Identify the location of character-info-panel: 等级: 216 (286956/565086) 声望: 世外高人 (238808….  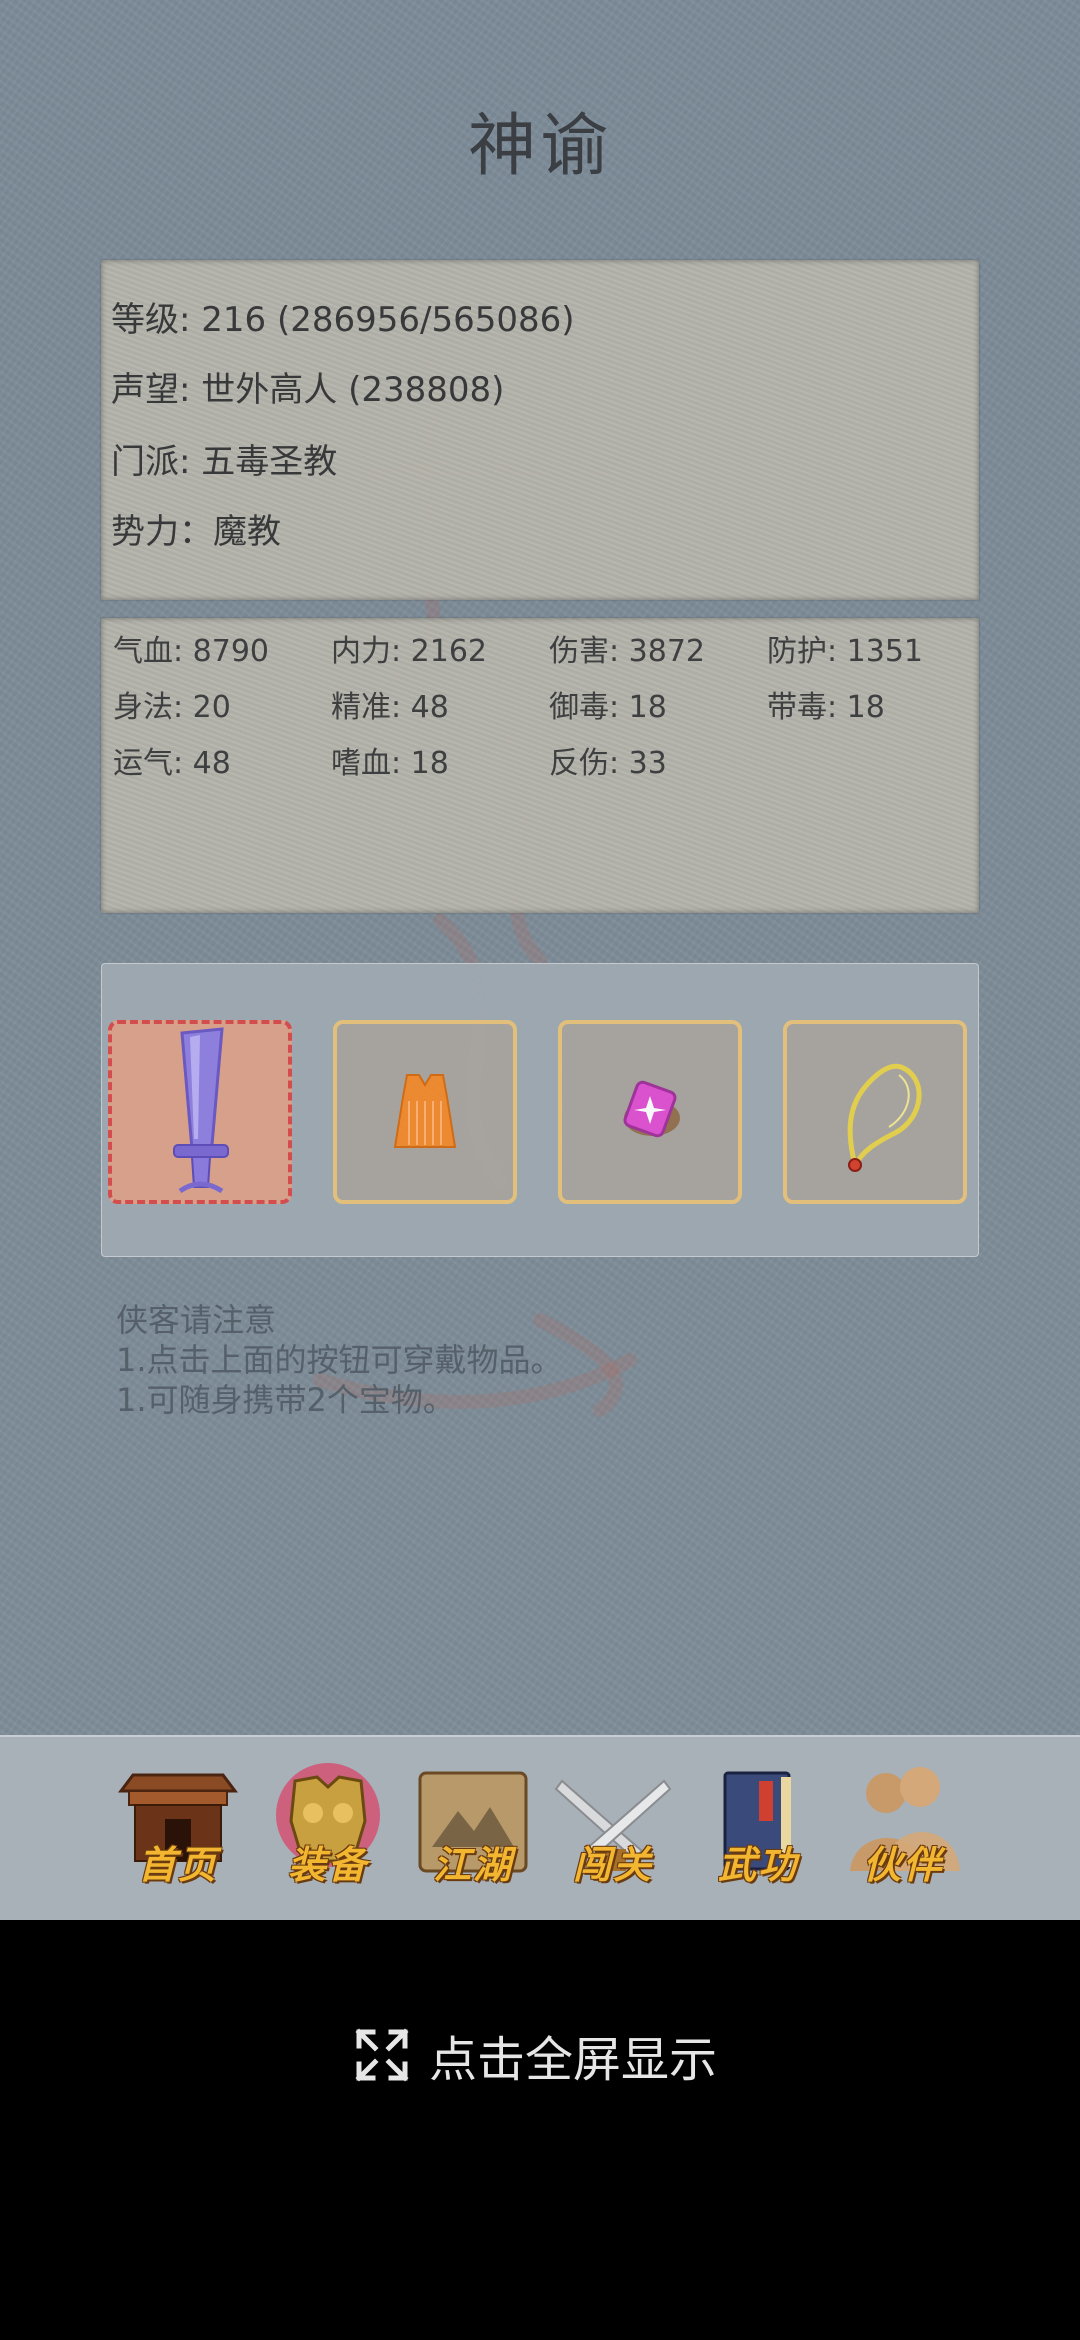
(540, 430).